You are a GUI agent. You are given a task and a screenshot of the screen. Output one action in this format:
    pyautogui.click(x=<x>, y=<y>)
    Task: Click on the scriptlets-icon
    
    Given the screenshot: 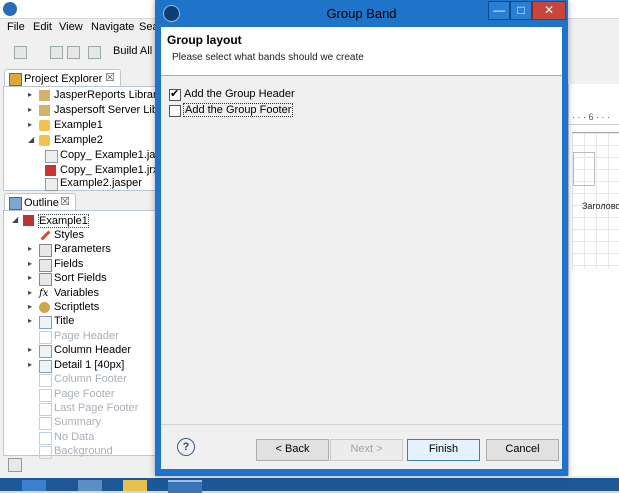 What is the action you would take?
    pyautogui.click(x=44, y=307)
    